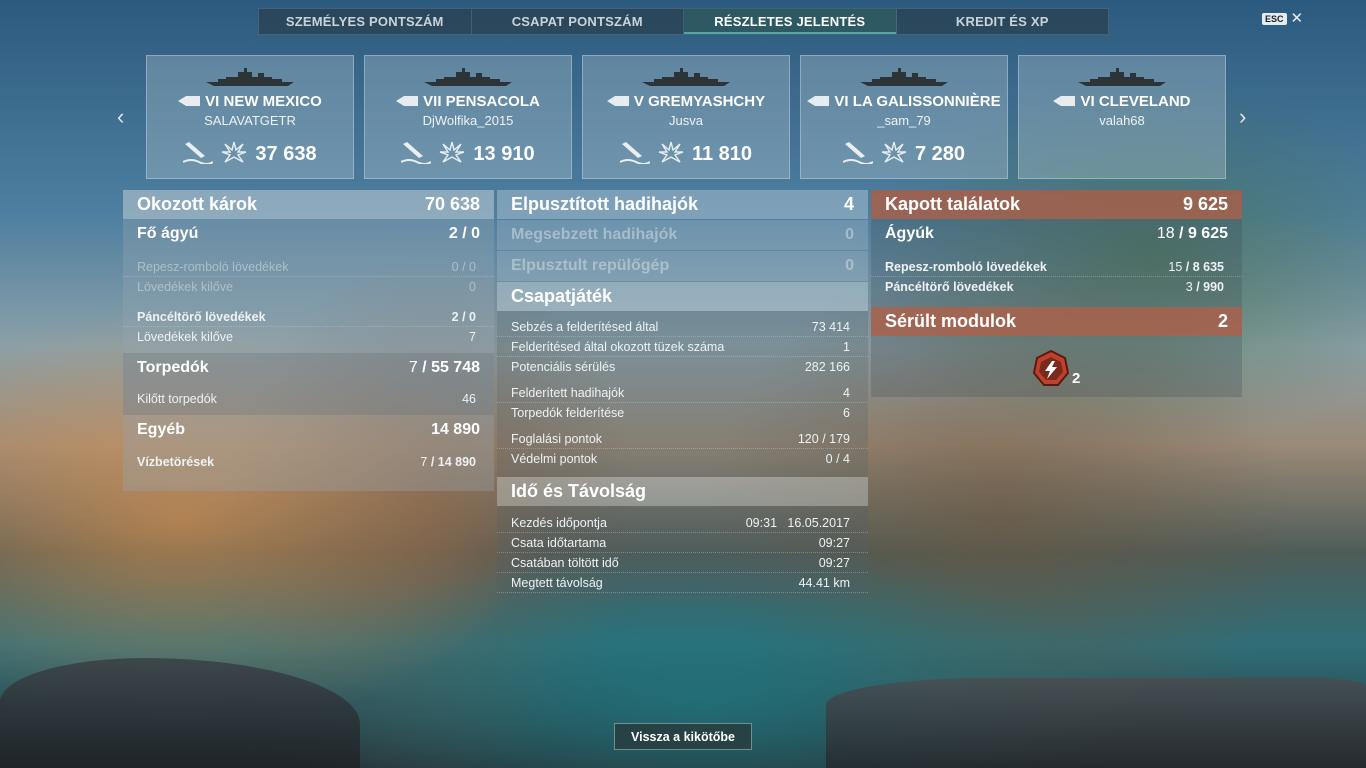  Describe the element at coordinates (1242, 117) in the screenshot. I see `next-arrow-icon: ›` at that location.